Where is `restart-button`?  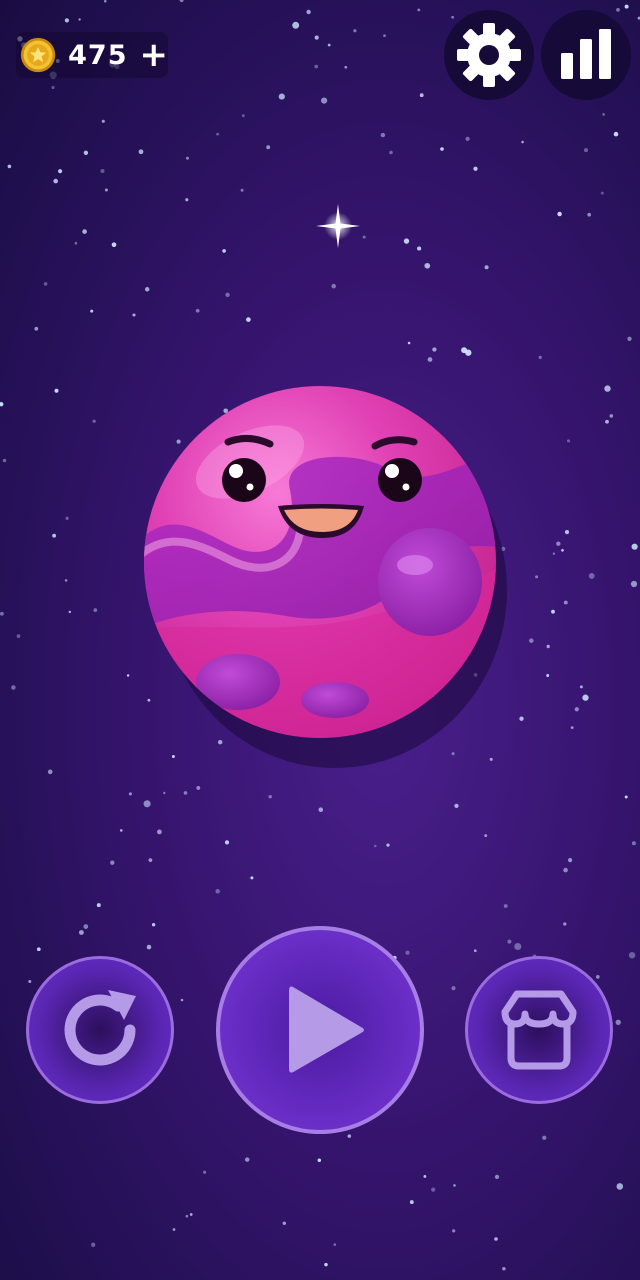
restart-button is located at coordinates (100, 1030).